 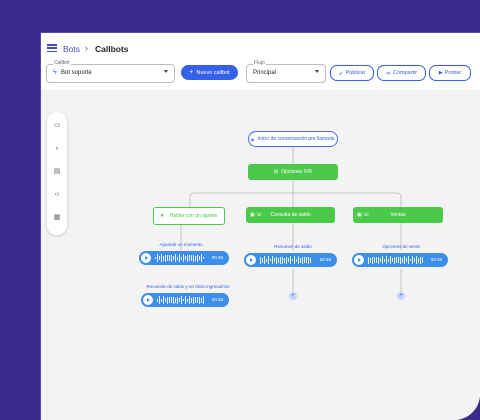 I want to click on vertical-toolbar: ▭ ♁ ▤ ‹› ▦, so click(x=57, y=173).